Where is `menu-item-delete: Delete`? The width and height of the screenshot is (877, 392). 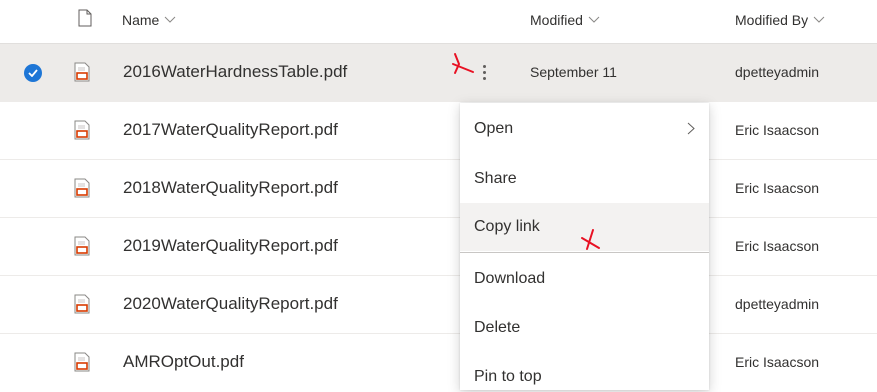
menu-item-delete: Delete is located at coordinates (584, 328).